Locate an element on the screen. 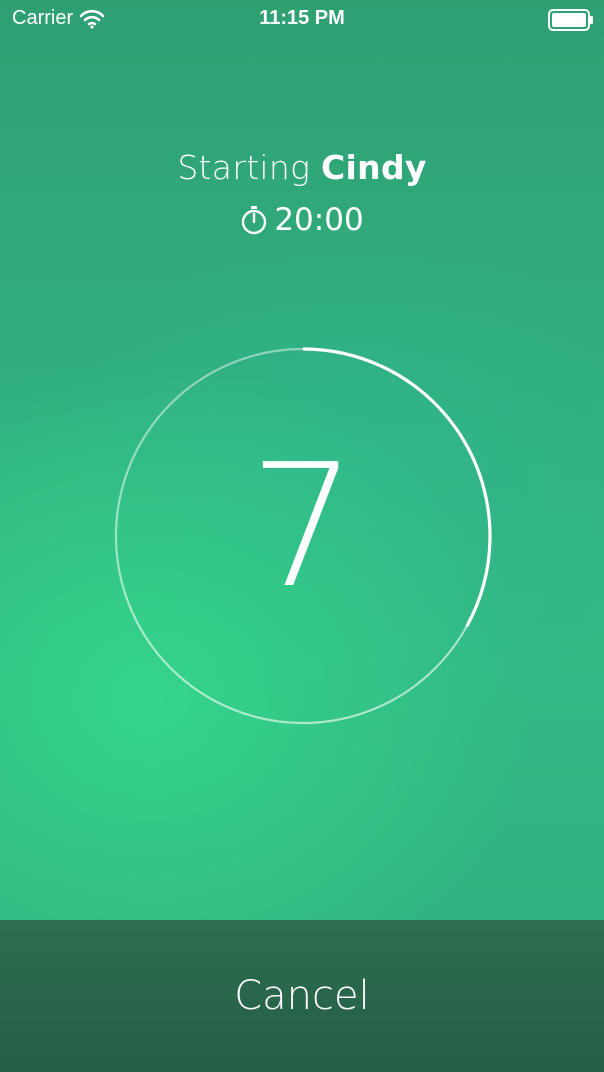  cancel-label: Cancel is located at coordinates (302, 996).